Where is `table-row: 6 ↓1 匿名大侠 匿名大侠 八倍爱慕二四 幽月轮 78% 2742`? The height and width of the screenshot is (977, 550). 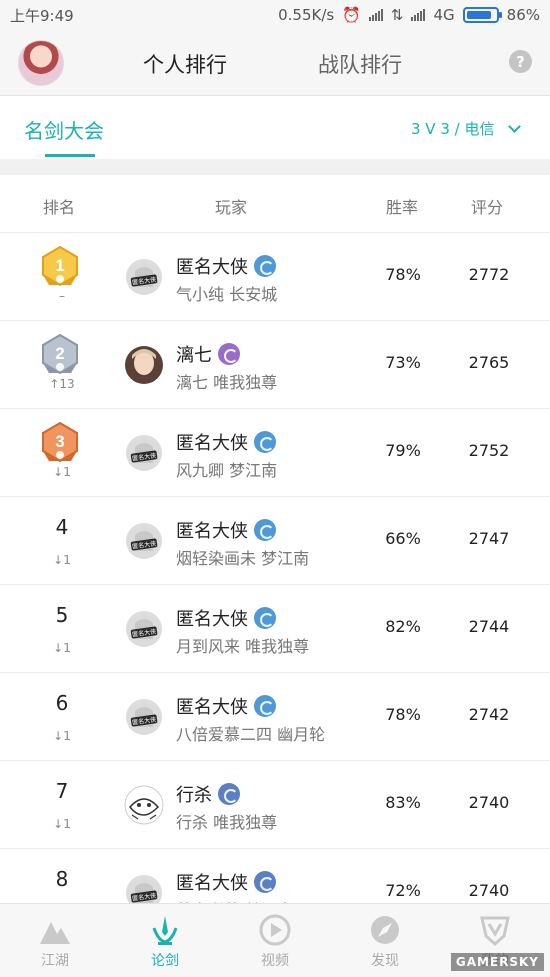
table-row: 6 ↓1 匿名大侠 匿名大侠 八倍爱慕二四 幽月轮 78% 2742 is located at coordinates (275, 717).